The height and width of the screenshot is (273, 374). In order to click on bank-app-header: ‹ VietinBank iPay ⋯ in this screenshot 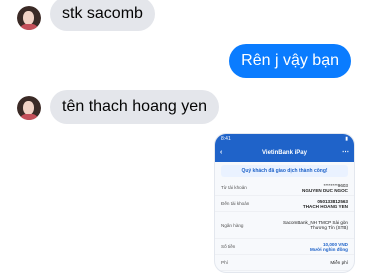, I will do `click(284, 153)`.